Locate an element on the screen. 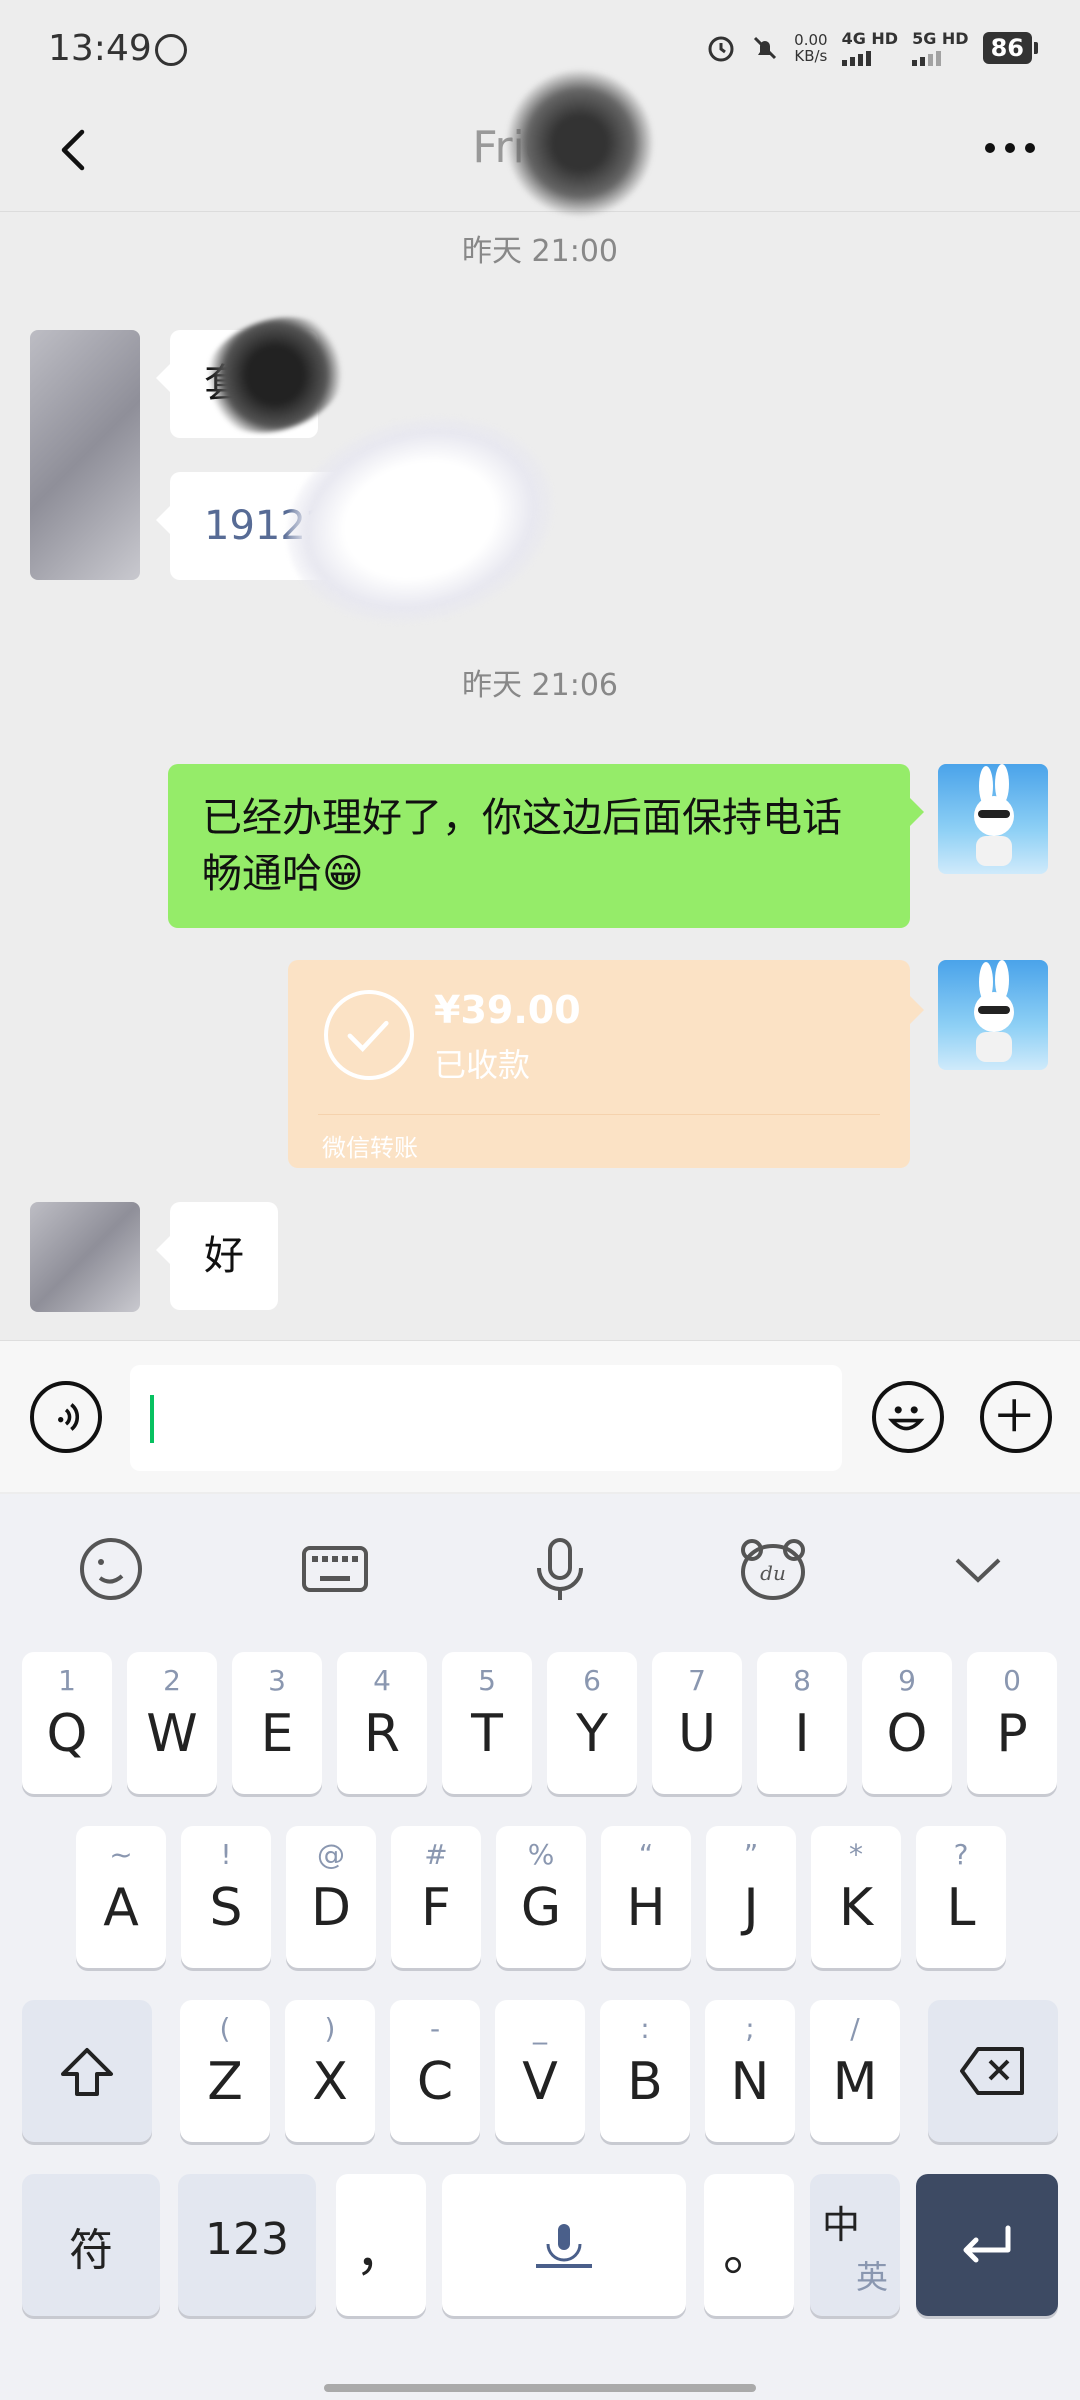 The width and height of the screenshot is (1080, 2400). key-primary-label: M is located at coordinates (855, 2082).